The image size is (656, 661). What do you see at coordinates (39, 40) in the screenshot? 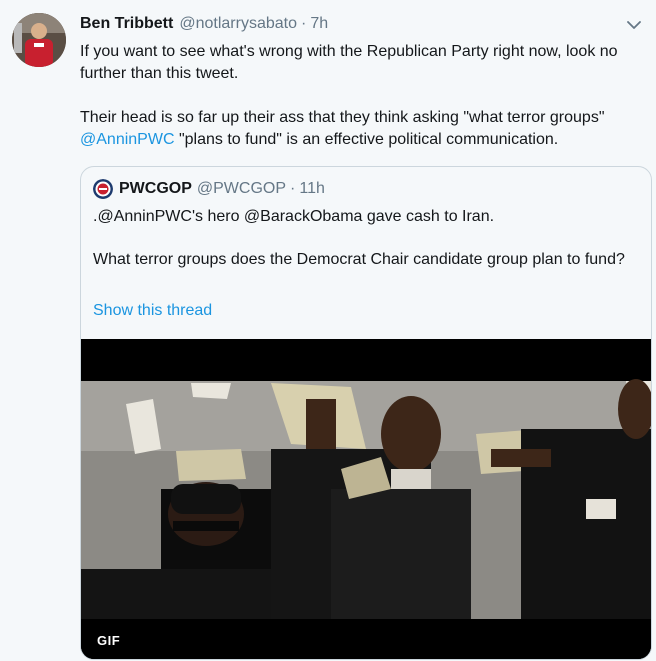
I see `avatar` at bounding box center [39, 40].